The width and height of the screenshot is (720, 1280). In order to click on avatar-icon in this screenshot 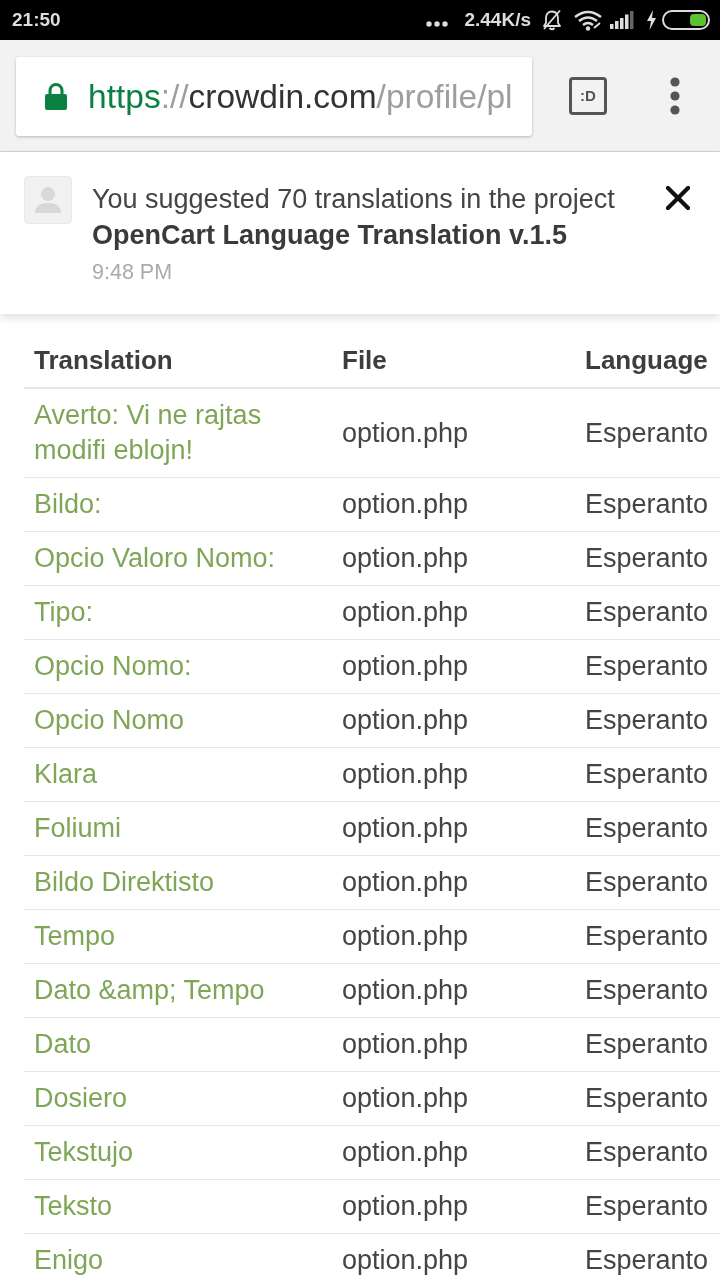, I will do `click(48, 200)`.